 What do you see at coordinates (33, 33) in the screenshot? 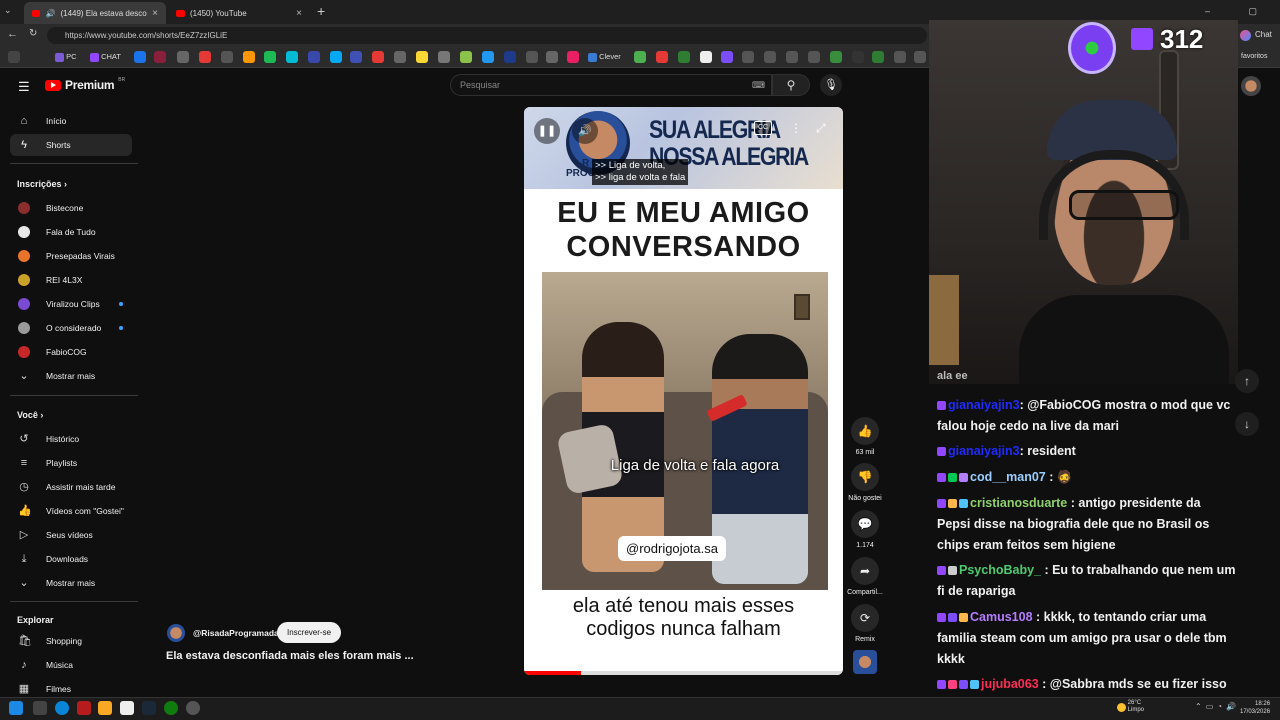
I see `reload-icon: ↻` at bounding box center [33, 33].